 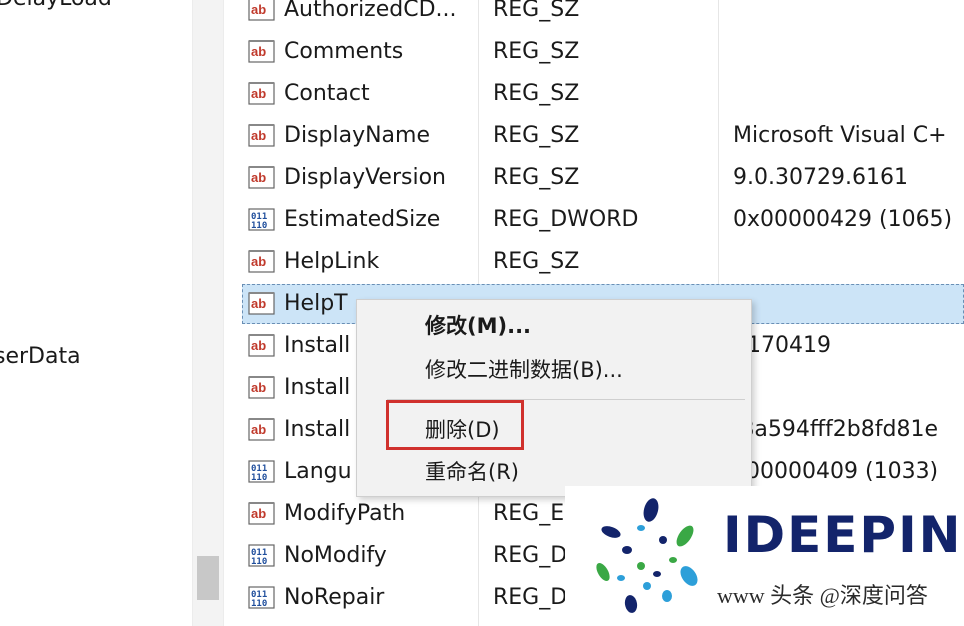 What do you see at coordinates (835, 429) in the screenshot?
I see `value-data: \8a594fff2b8fd81e` at bounding box center [835, 429].